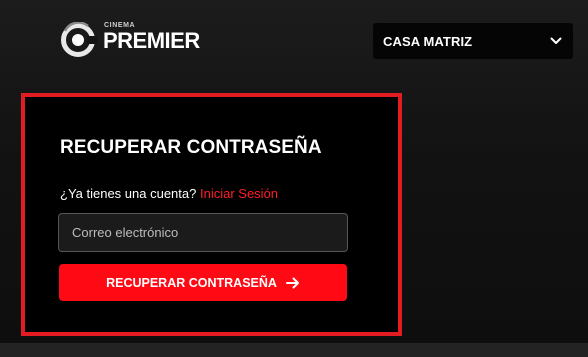 The height and width of the screenshot is (357, 588). I want to click on recover-password-button-label: RECUPERAR CONTRASEÑA, so click(191, 282).